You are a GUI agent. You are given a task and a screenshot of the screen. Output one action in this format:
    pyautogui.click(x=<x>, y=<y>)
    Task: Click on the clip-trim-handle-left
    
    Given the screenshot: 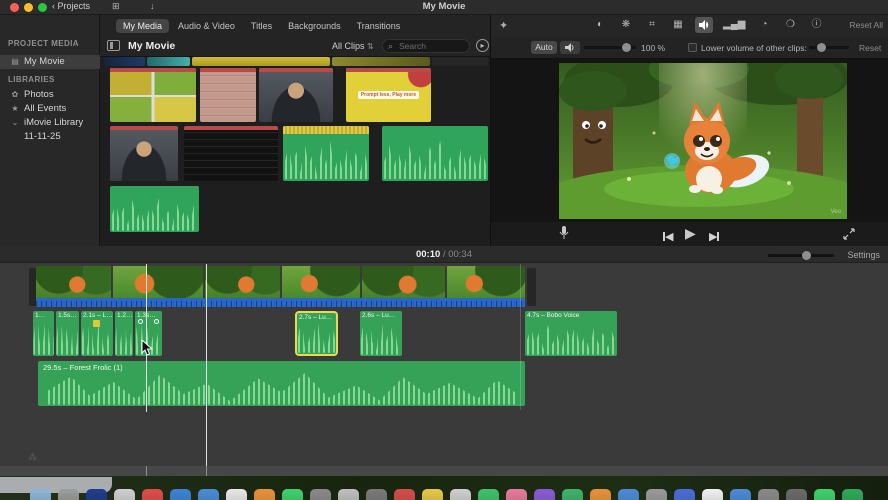 What is the action you would take?
    pyautogui.click(x=32, y=287)
    